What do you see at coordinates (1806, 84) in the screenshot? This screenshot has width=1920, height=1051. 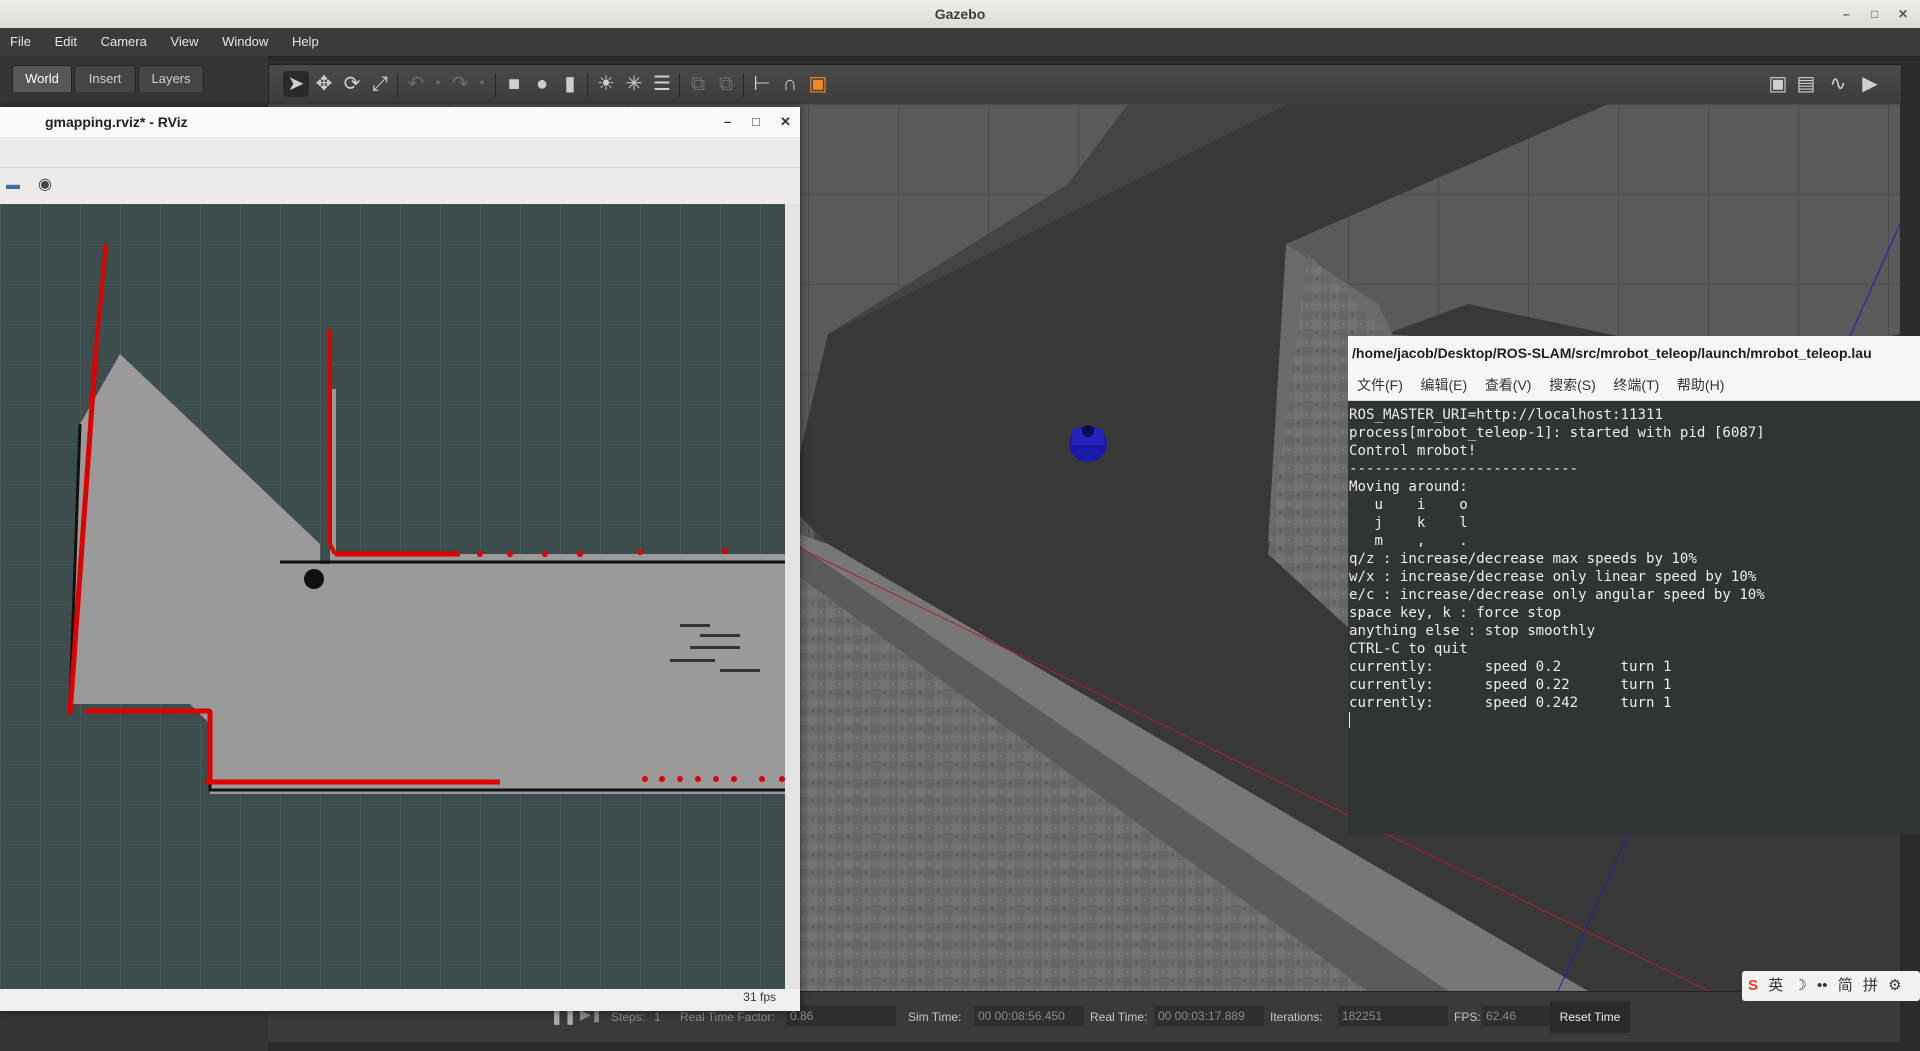 I see `log-icon: ▤` at bounding box center [1806, 84].